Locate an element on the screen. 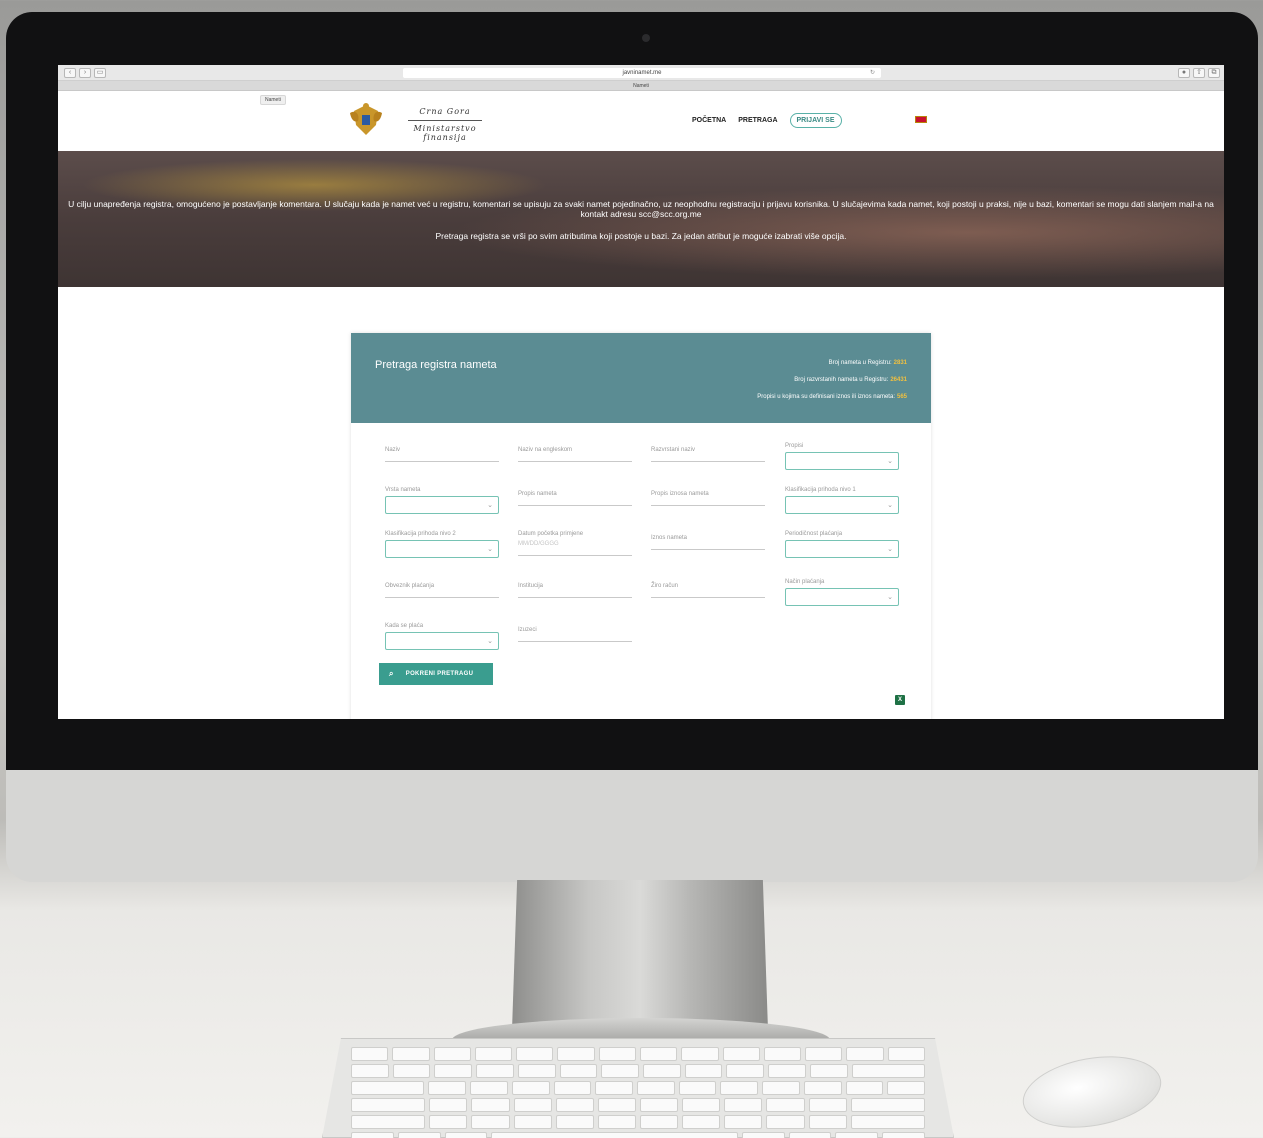  obveznik-label: Obveznik plaćanja is located at coordinates (410, 586).